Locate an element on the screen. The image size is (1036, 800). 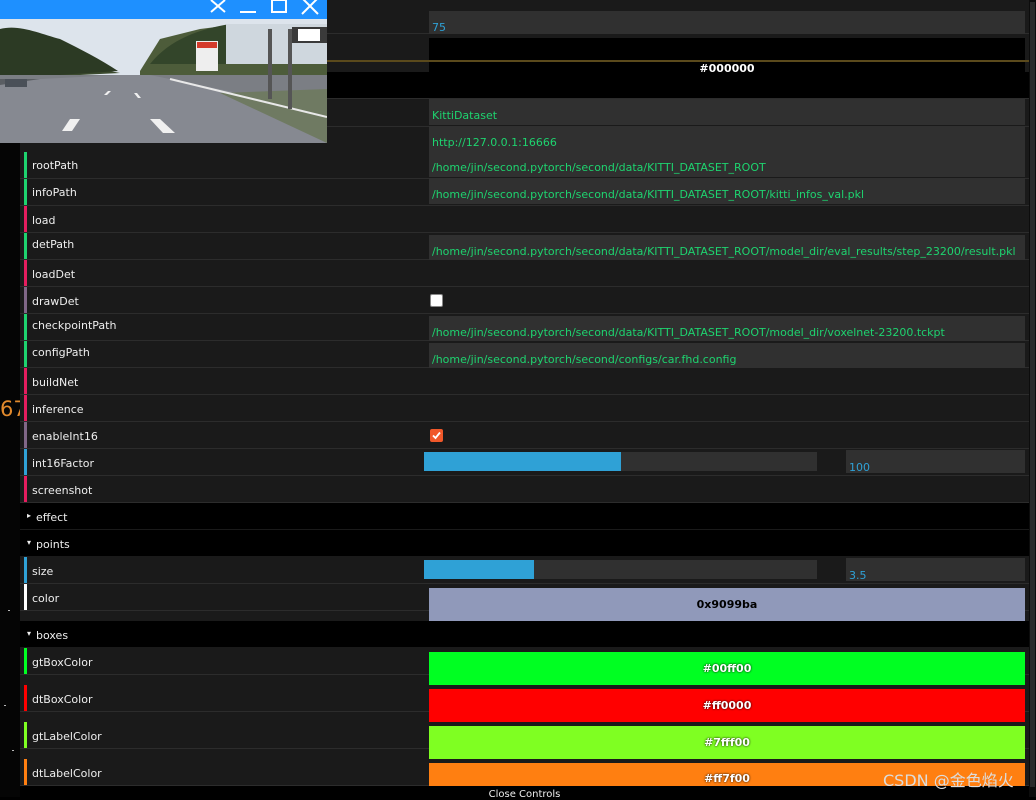
scrollbar is located at coordinates (1032, 398).